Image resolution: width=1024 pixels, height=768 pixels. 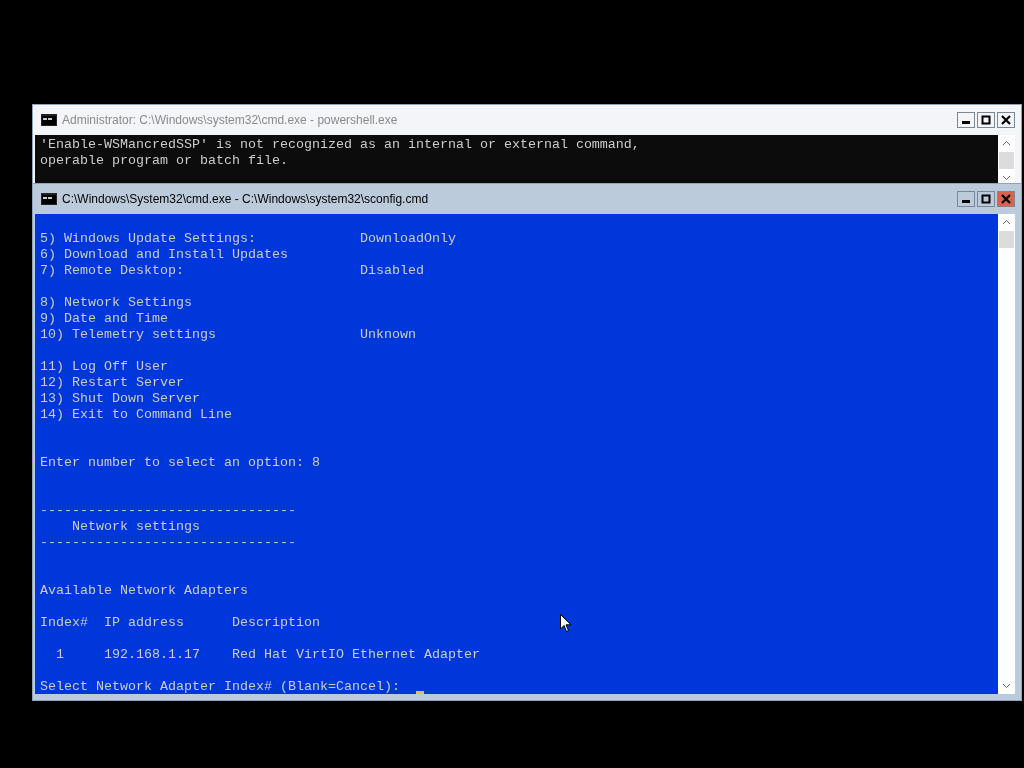 I want to click on menu-option: 6) Download and Install Updates, so click(x=164, y=254).